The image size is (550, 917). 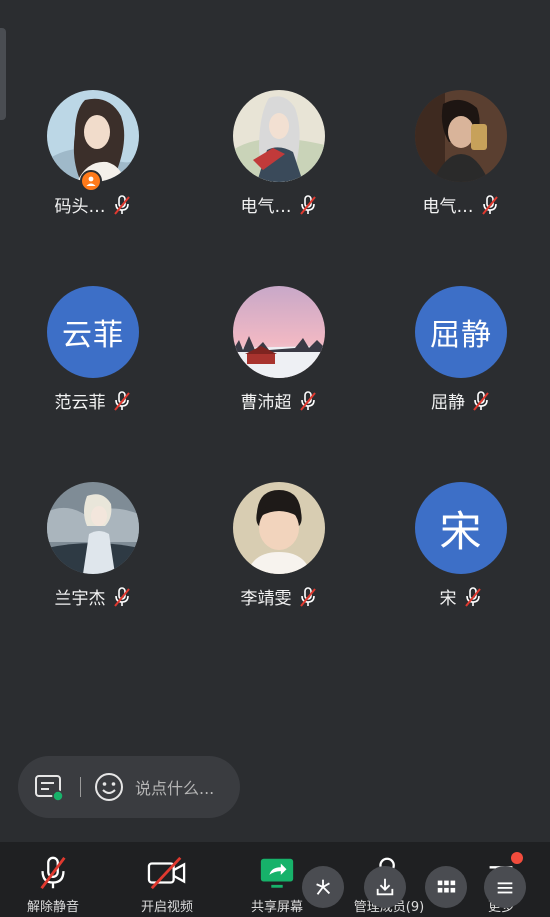 I want to click on user-icon, so click(x=91, y=181).